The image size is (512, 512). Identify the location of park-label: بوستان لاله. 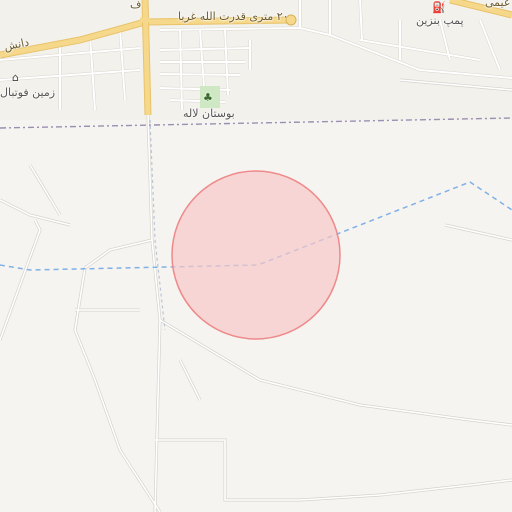
(209, 113).